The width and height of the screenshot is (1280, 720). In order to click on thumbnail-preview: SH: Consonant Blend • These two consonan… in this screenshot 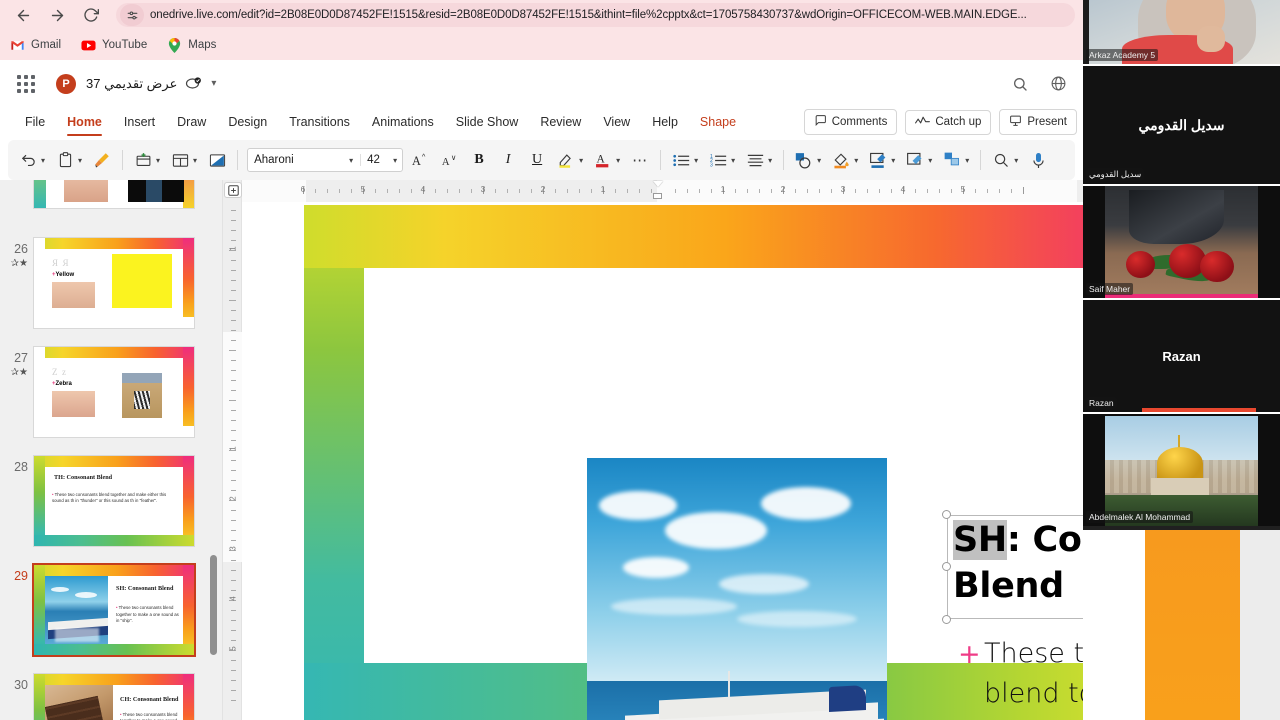, I will do `click(114, 610)`.